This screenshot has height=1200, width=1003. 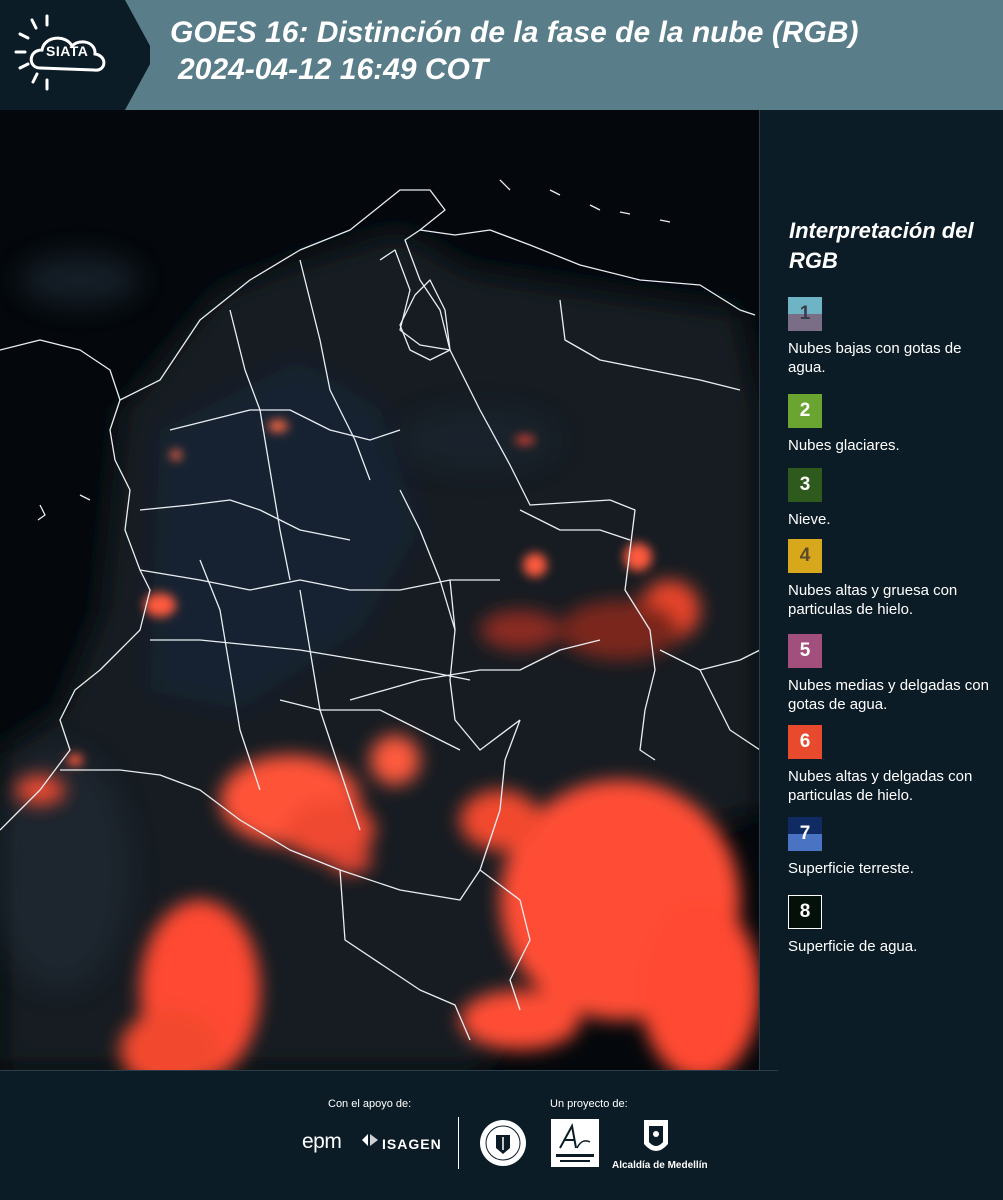 I want to click on swatch-3: 3, so click(x=805, y=485).